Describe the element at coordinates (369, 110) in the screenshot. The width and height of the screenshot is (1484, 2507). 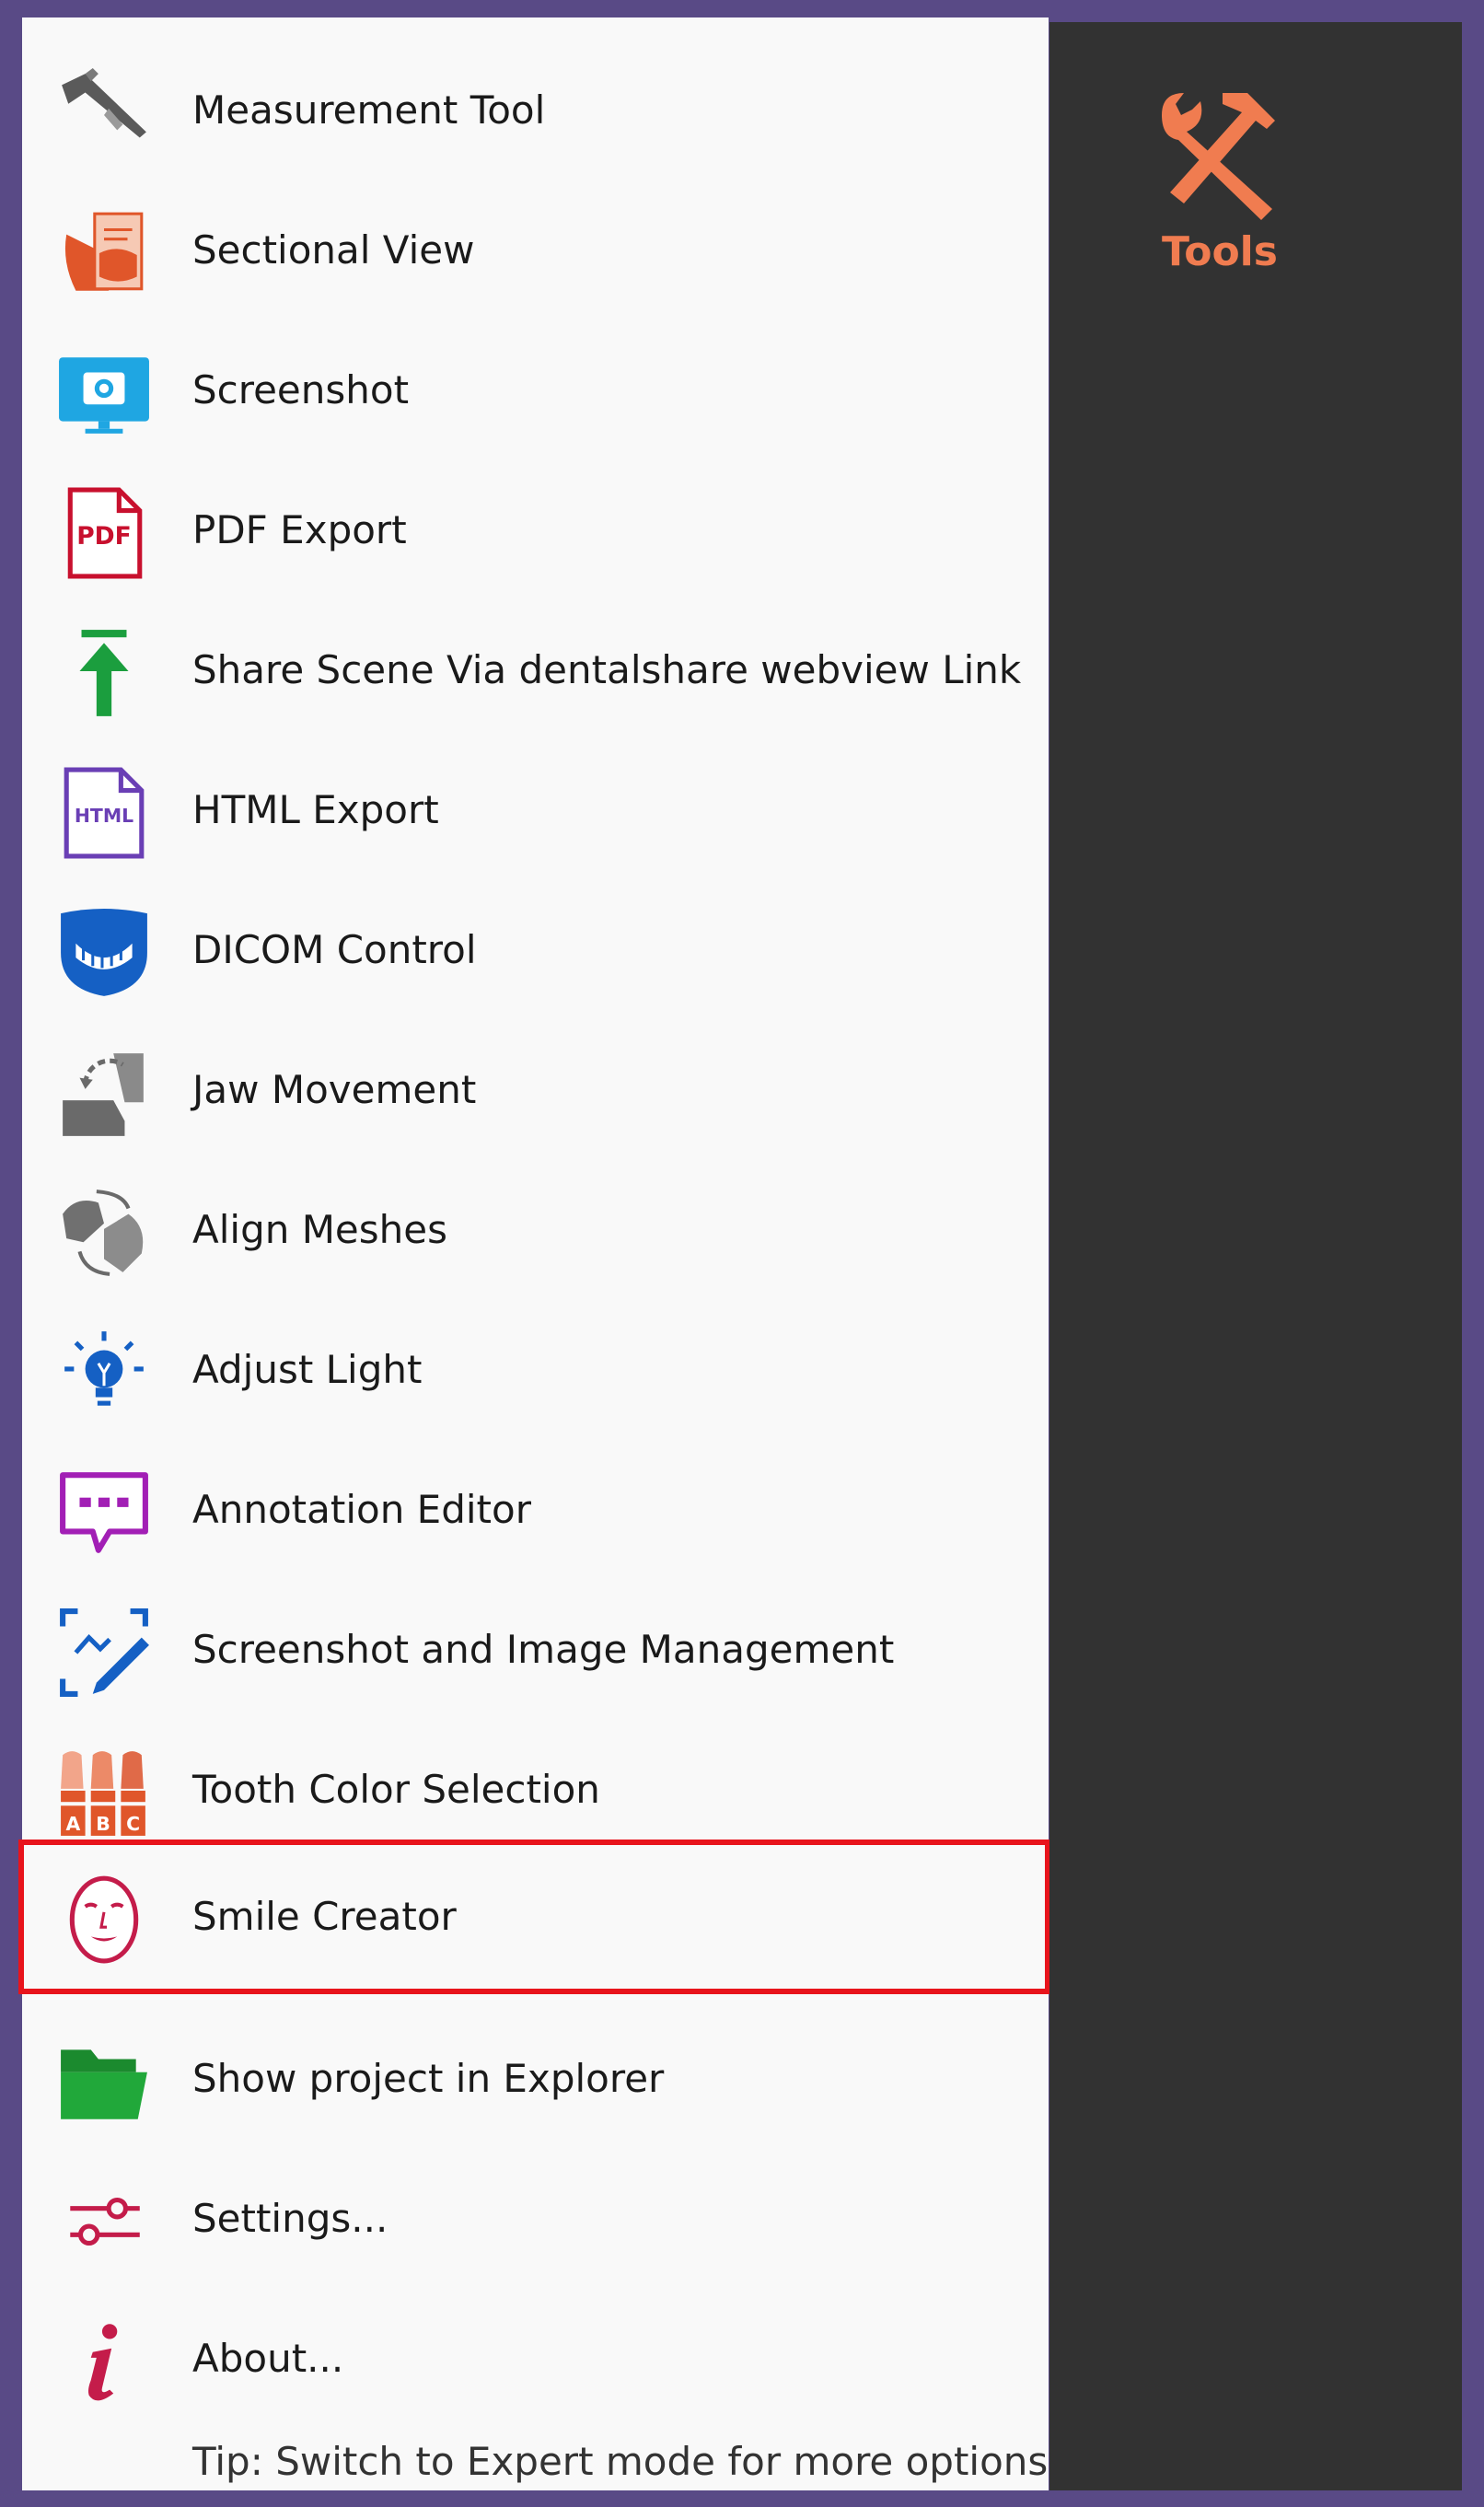
I see `menu-item-label: Measurement Tool` at that location.